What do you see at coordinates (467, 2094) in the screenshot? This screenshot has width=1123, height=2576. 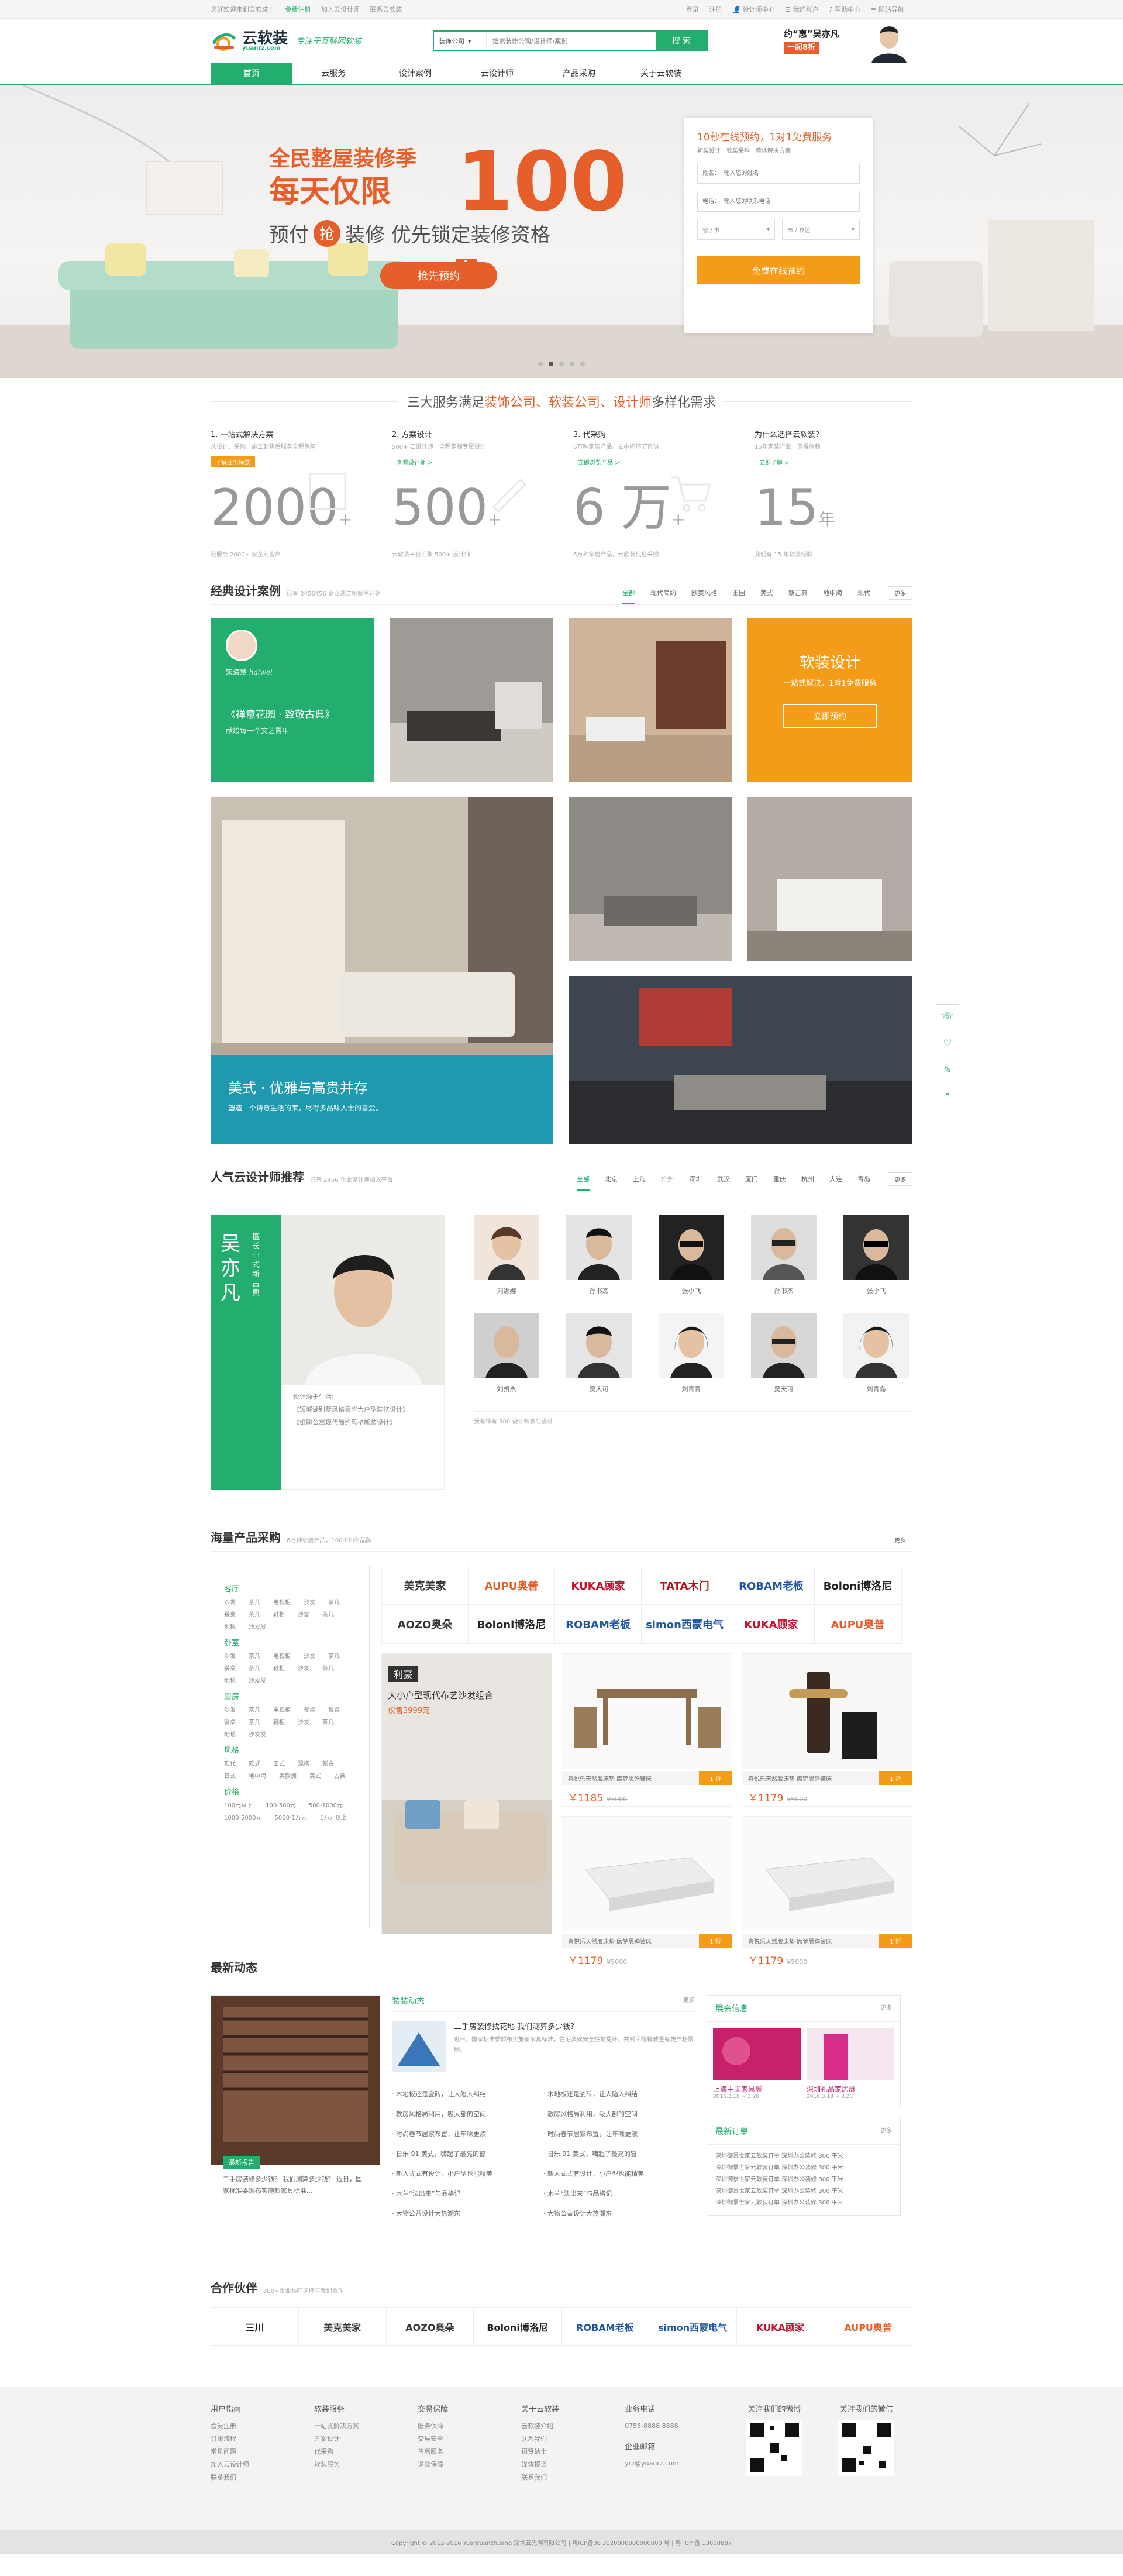 I see `news-item: · 木地板还是瓷砖，让人陷入纠结` at bounding box center [467, 2094].